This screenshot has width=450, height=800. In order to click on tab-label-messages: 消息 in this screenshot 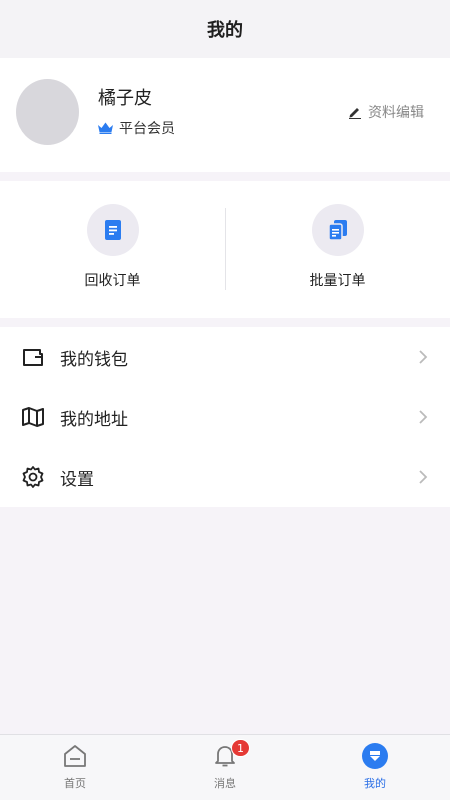, I will do `click(225, 783)`.